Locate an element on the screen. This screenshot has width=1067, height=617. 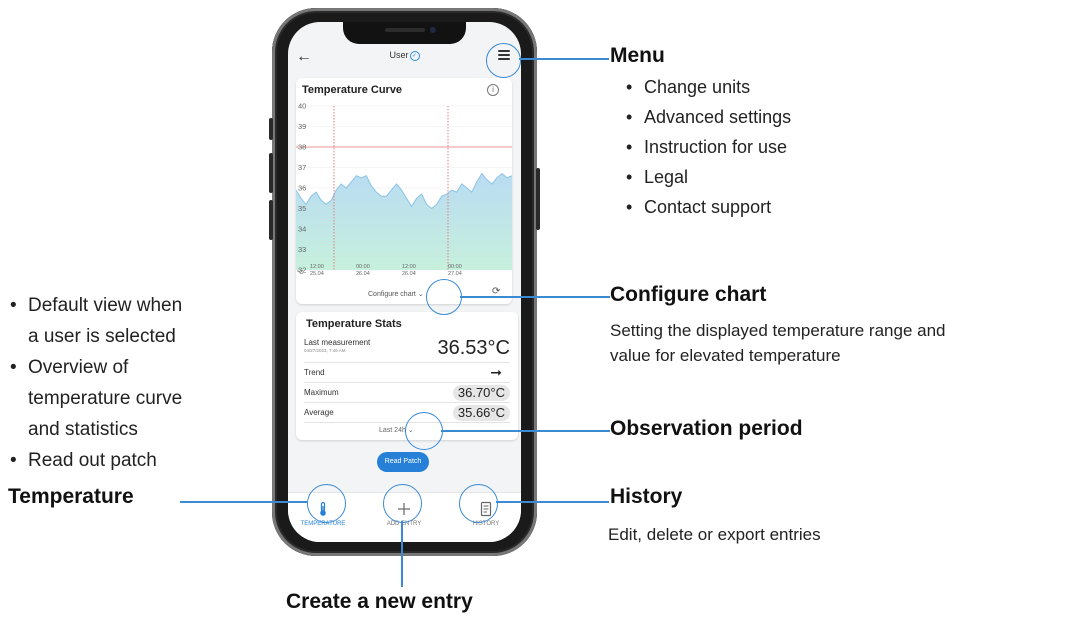
menu-option-1: Advanced settings is located at coordinates (708, 117).